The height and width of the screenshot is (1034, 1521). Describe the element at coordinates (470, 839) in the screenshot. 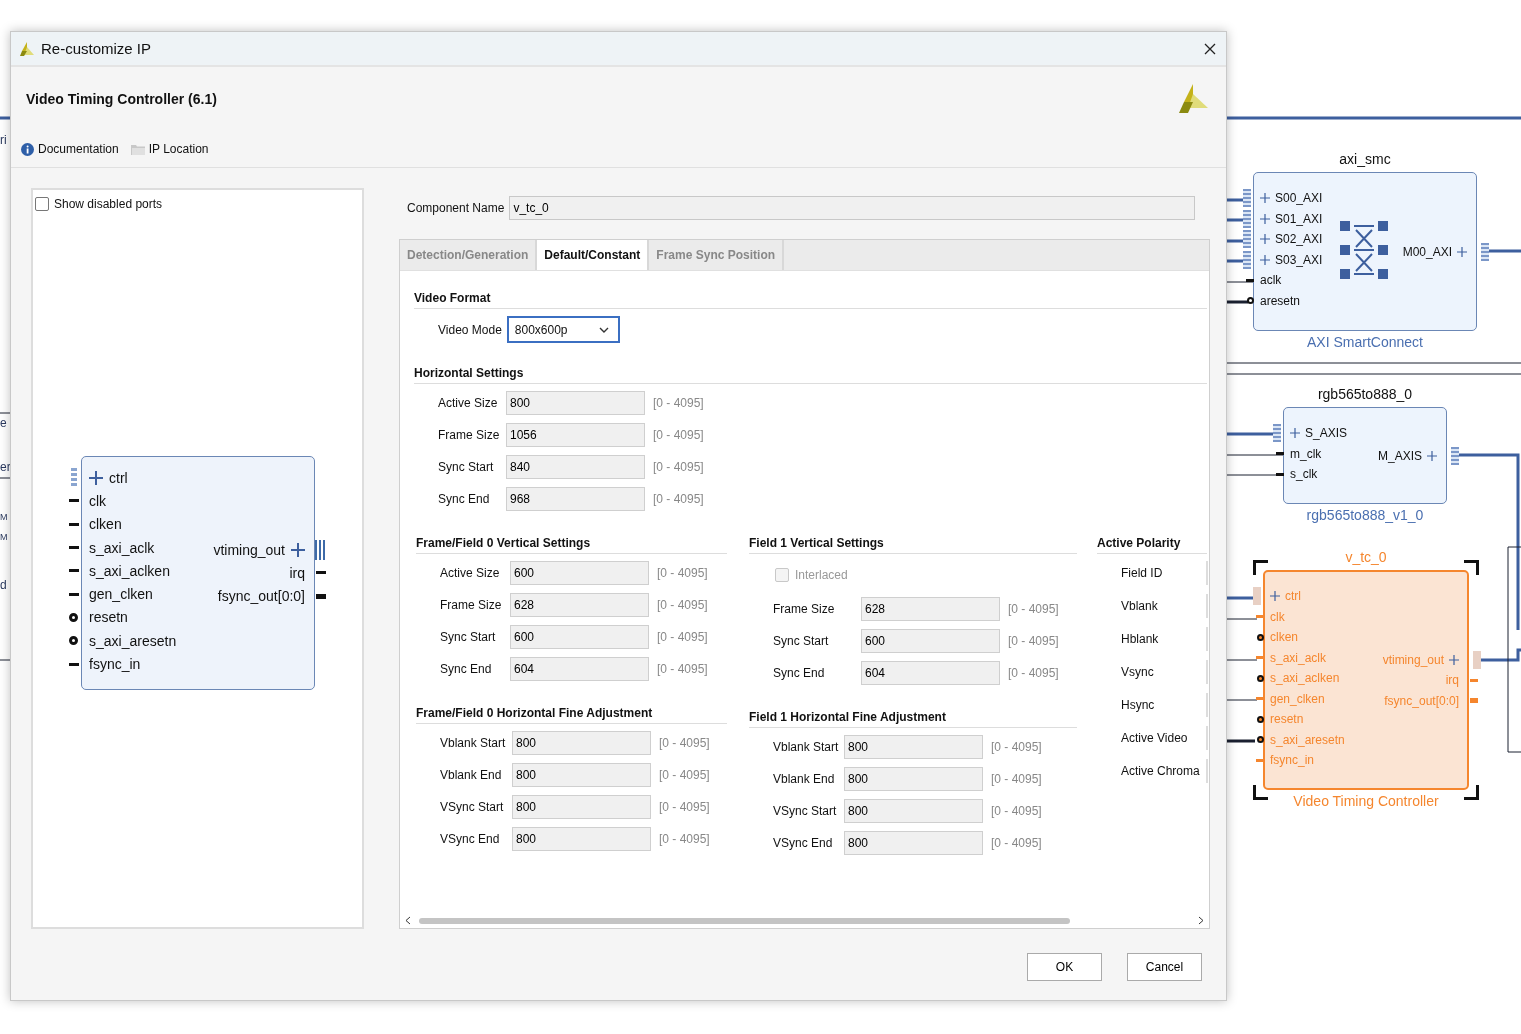

I see `field-label: VSync End` at that location.